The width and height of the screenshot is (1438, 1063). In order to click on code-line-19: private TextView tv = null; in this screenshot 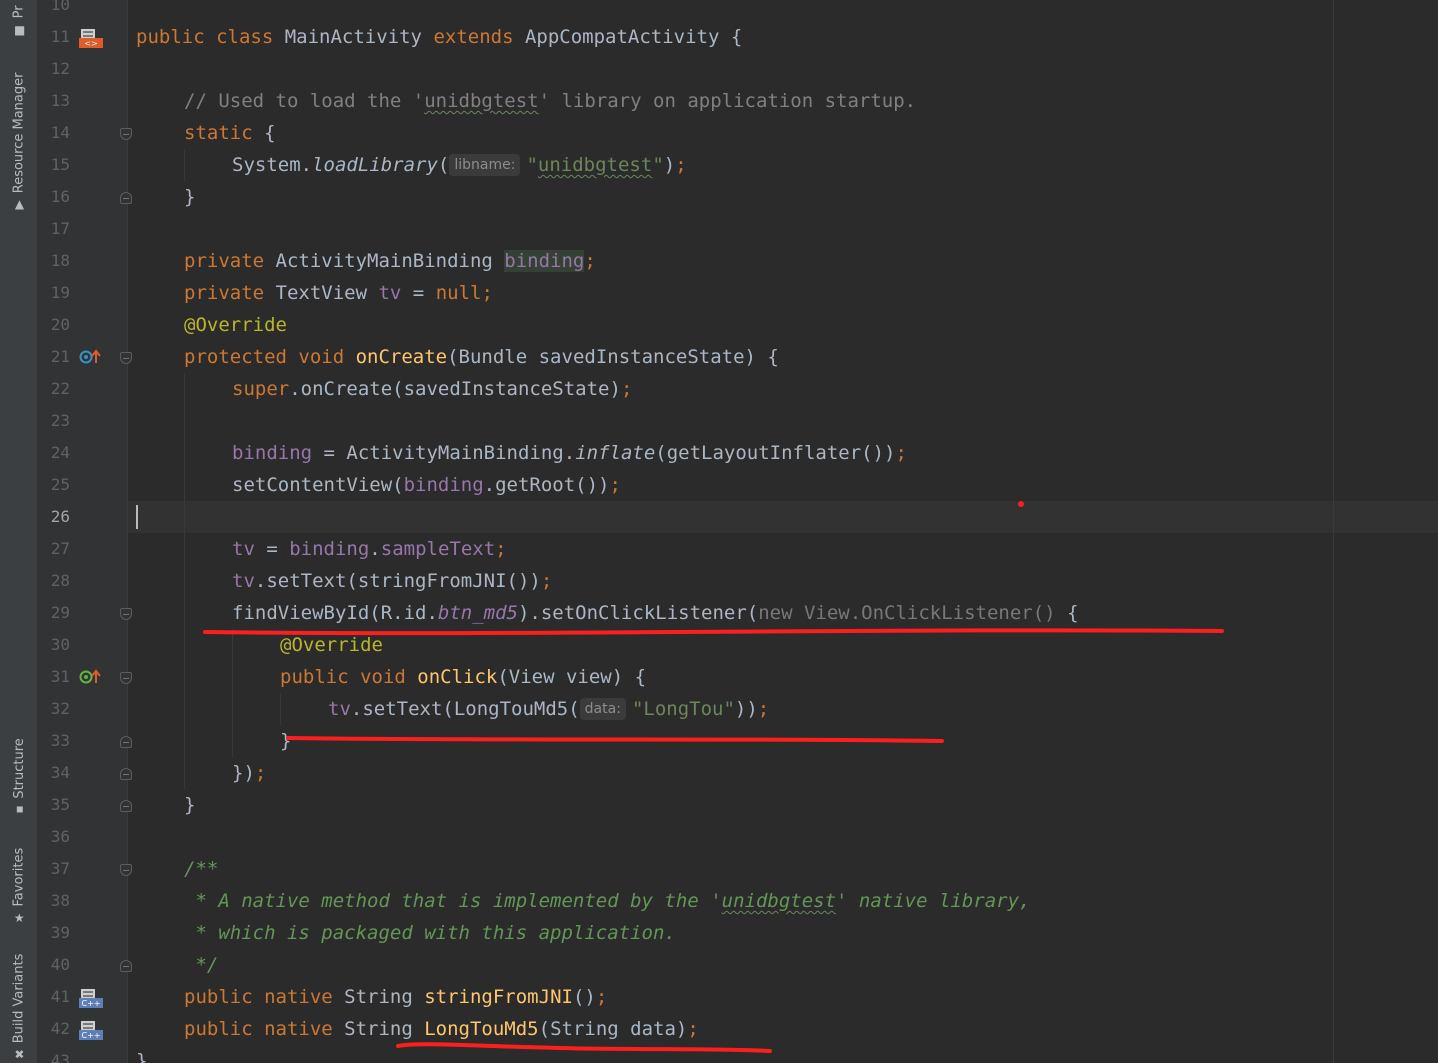, I will do `click(338, 293)`.